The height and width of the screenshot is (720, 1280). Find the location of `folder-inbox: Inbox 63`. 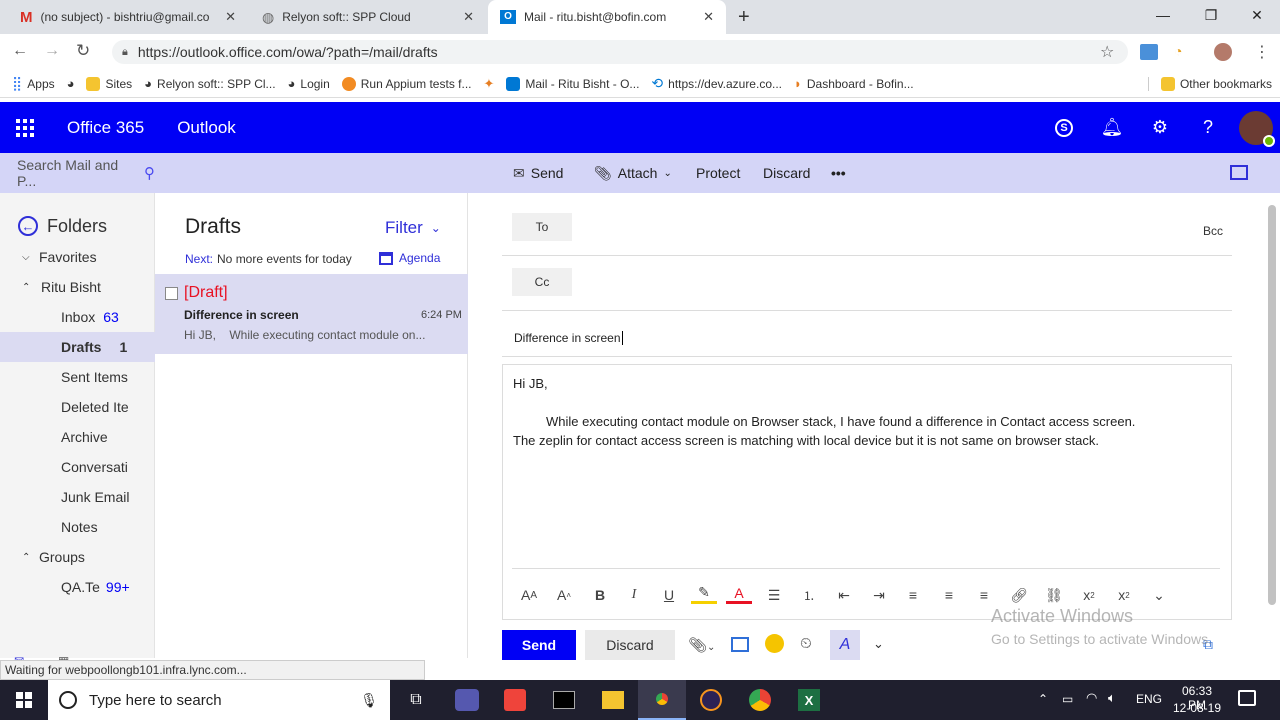

folder-inbox: Inbox 63 is located at coordinates (77, 317).